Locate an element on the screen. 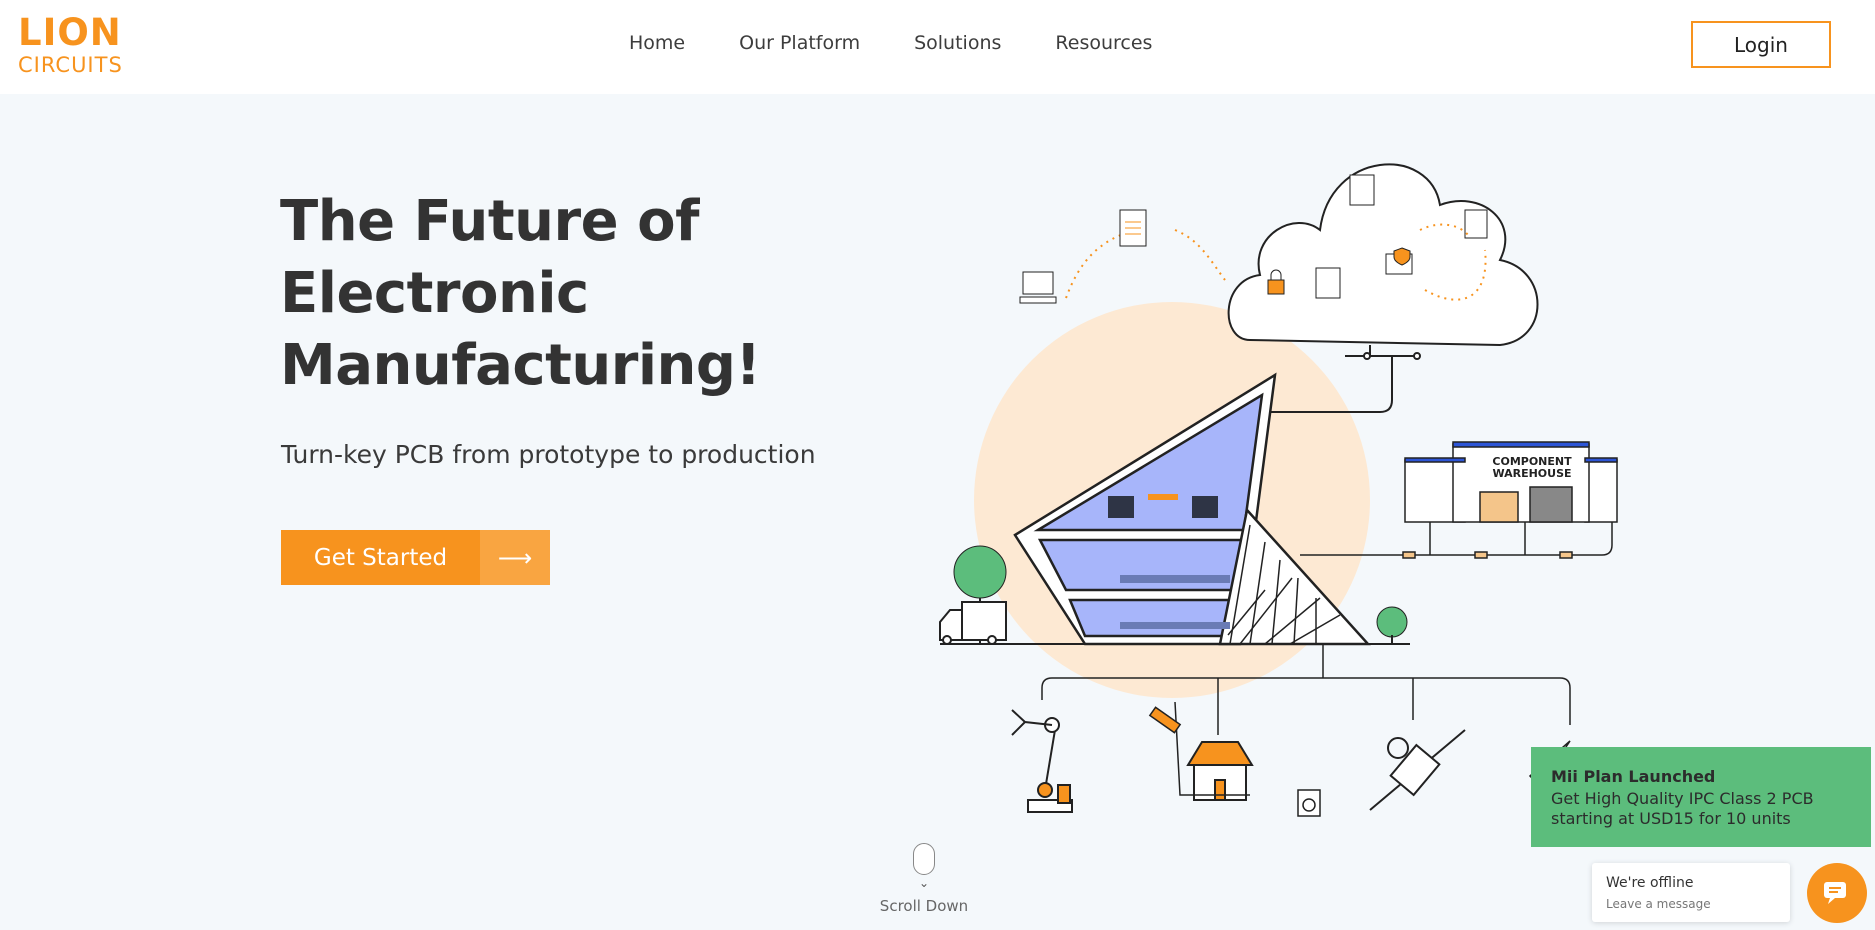 Image resolution: width=1875 pixels, height=930 pixels. chat-bubble-icon is located at coordinates (1835, 893).